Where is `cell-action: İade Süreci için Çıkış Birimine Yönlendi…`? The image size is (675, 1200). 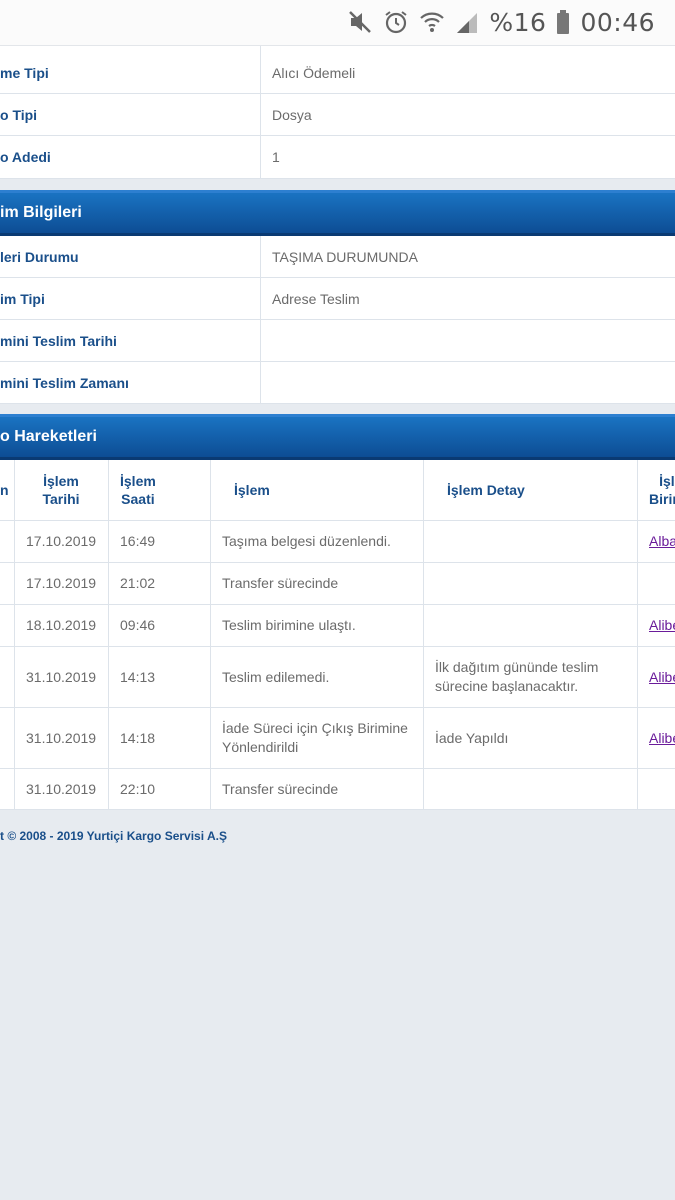
cell-action: İade Süreci için Çıkış Birimine Yönlendi… is located at coordinates (315, 737).